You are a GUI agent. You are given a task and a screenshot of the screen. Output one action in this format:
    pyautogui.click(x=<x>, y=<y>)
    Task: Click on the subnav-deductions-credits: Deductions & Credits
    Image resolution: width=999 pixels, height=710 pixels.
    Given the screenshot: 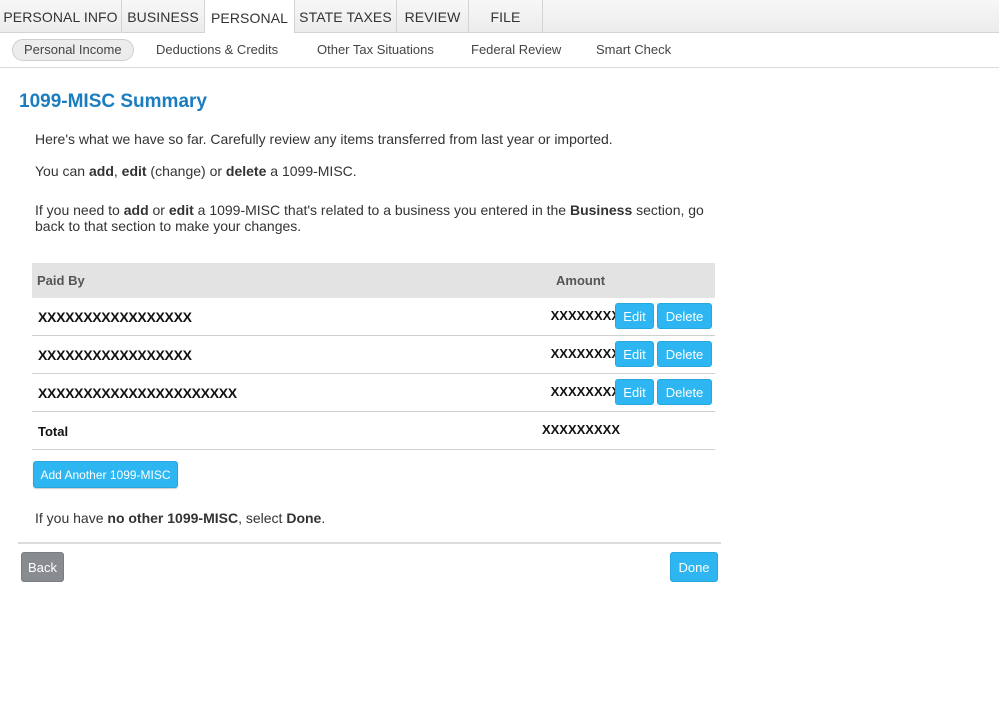 What is the action you would take?
    pyautogui.click(x=217, y=50)
    